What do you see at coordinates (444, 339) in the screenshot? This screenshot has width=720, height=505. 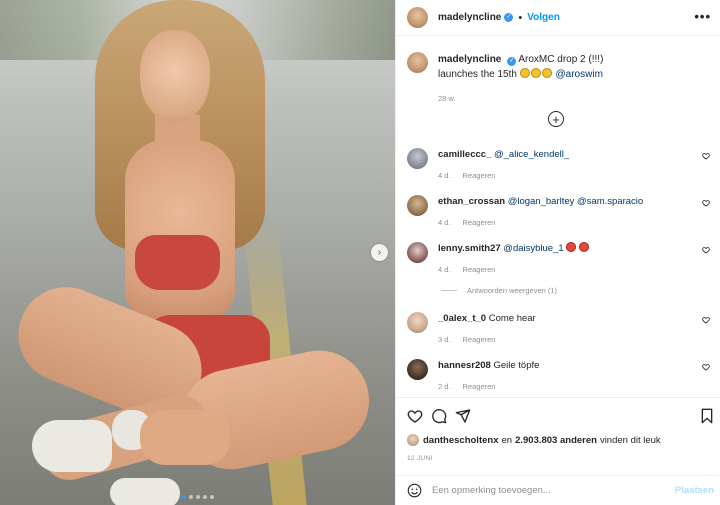 I see `comment-time: 3 d.` at bounding box center [444, 339].